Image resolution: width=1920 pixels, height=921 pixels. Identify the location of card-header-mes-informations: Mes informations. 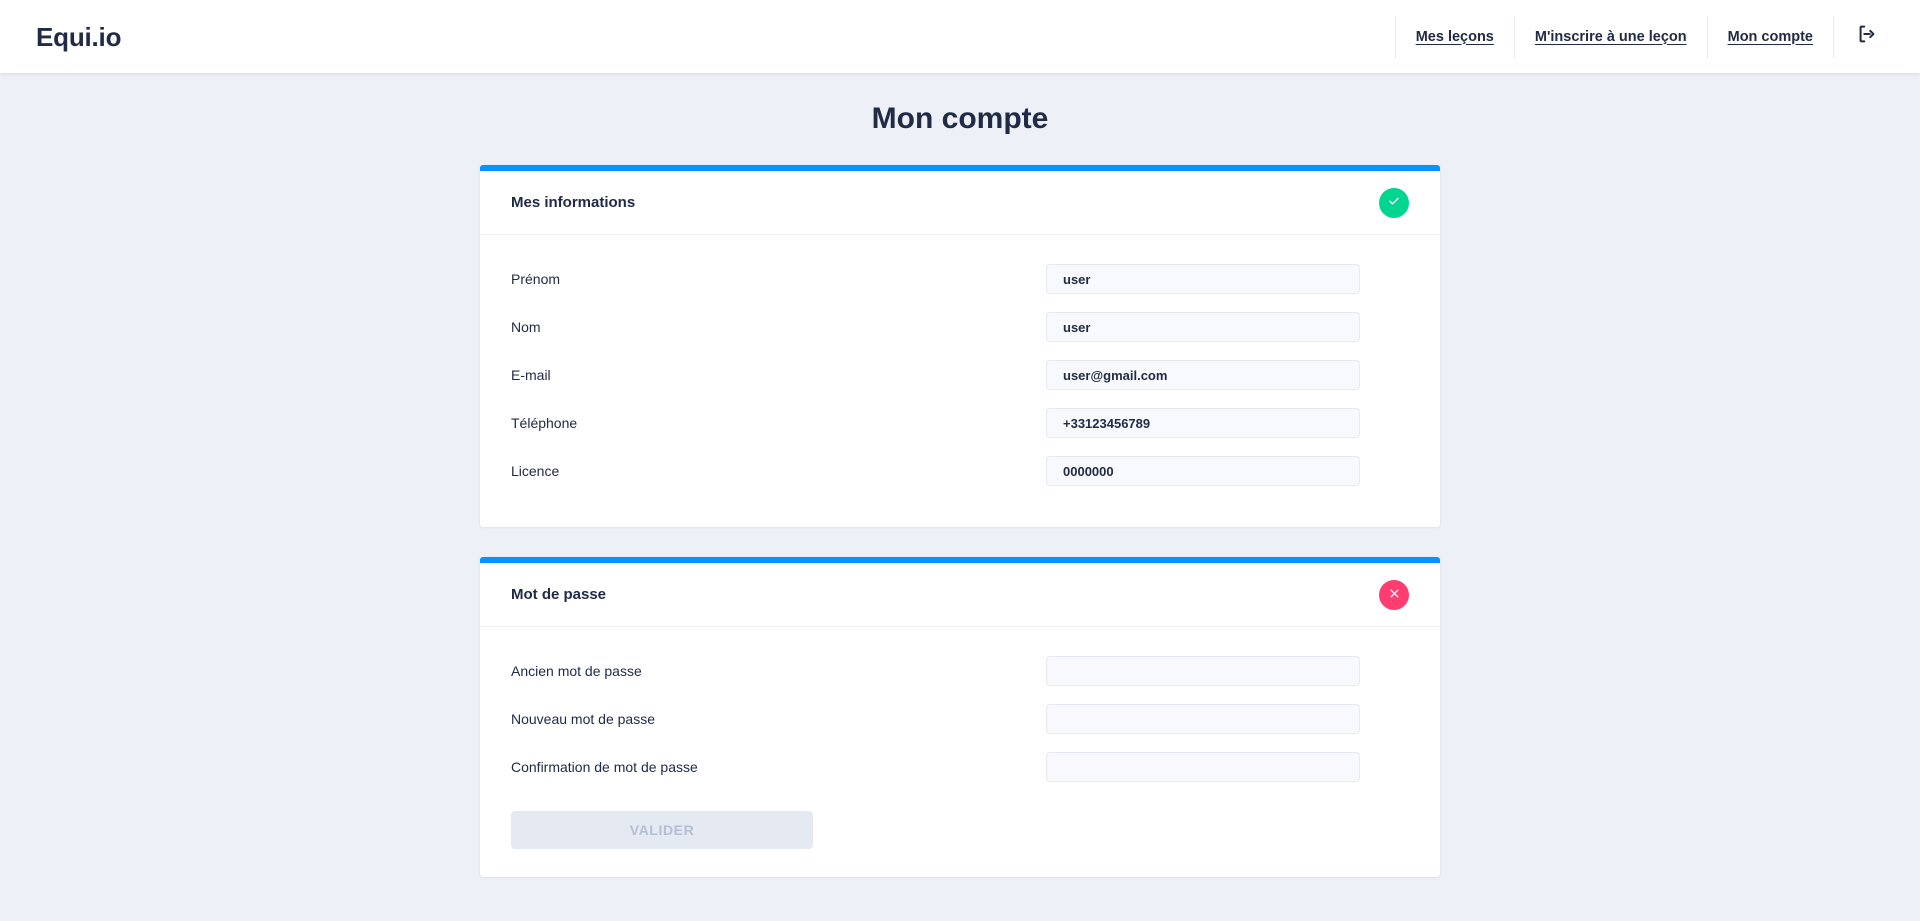
(960, 203).